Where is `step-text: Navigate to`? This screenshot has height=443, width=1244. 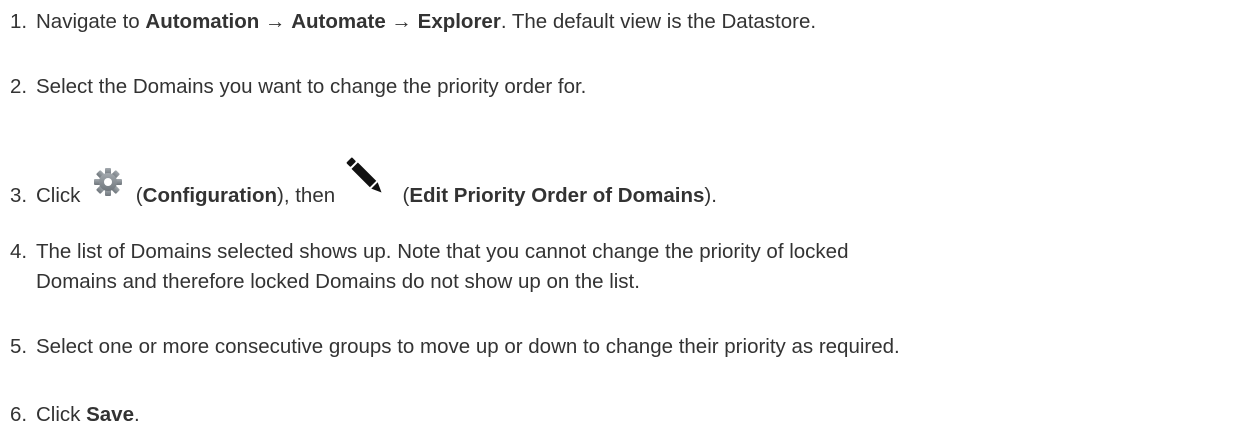 step-text: Navigate to is located at coordinates (91, 21).